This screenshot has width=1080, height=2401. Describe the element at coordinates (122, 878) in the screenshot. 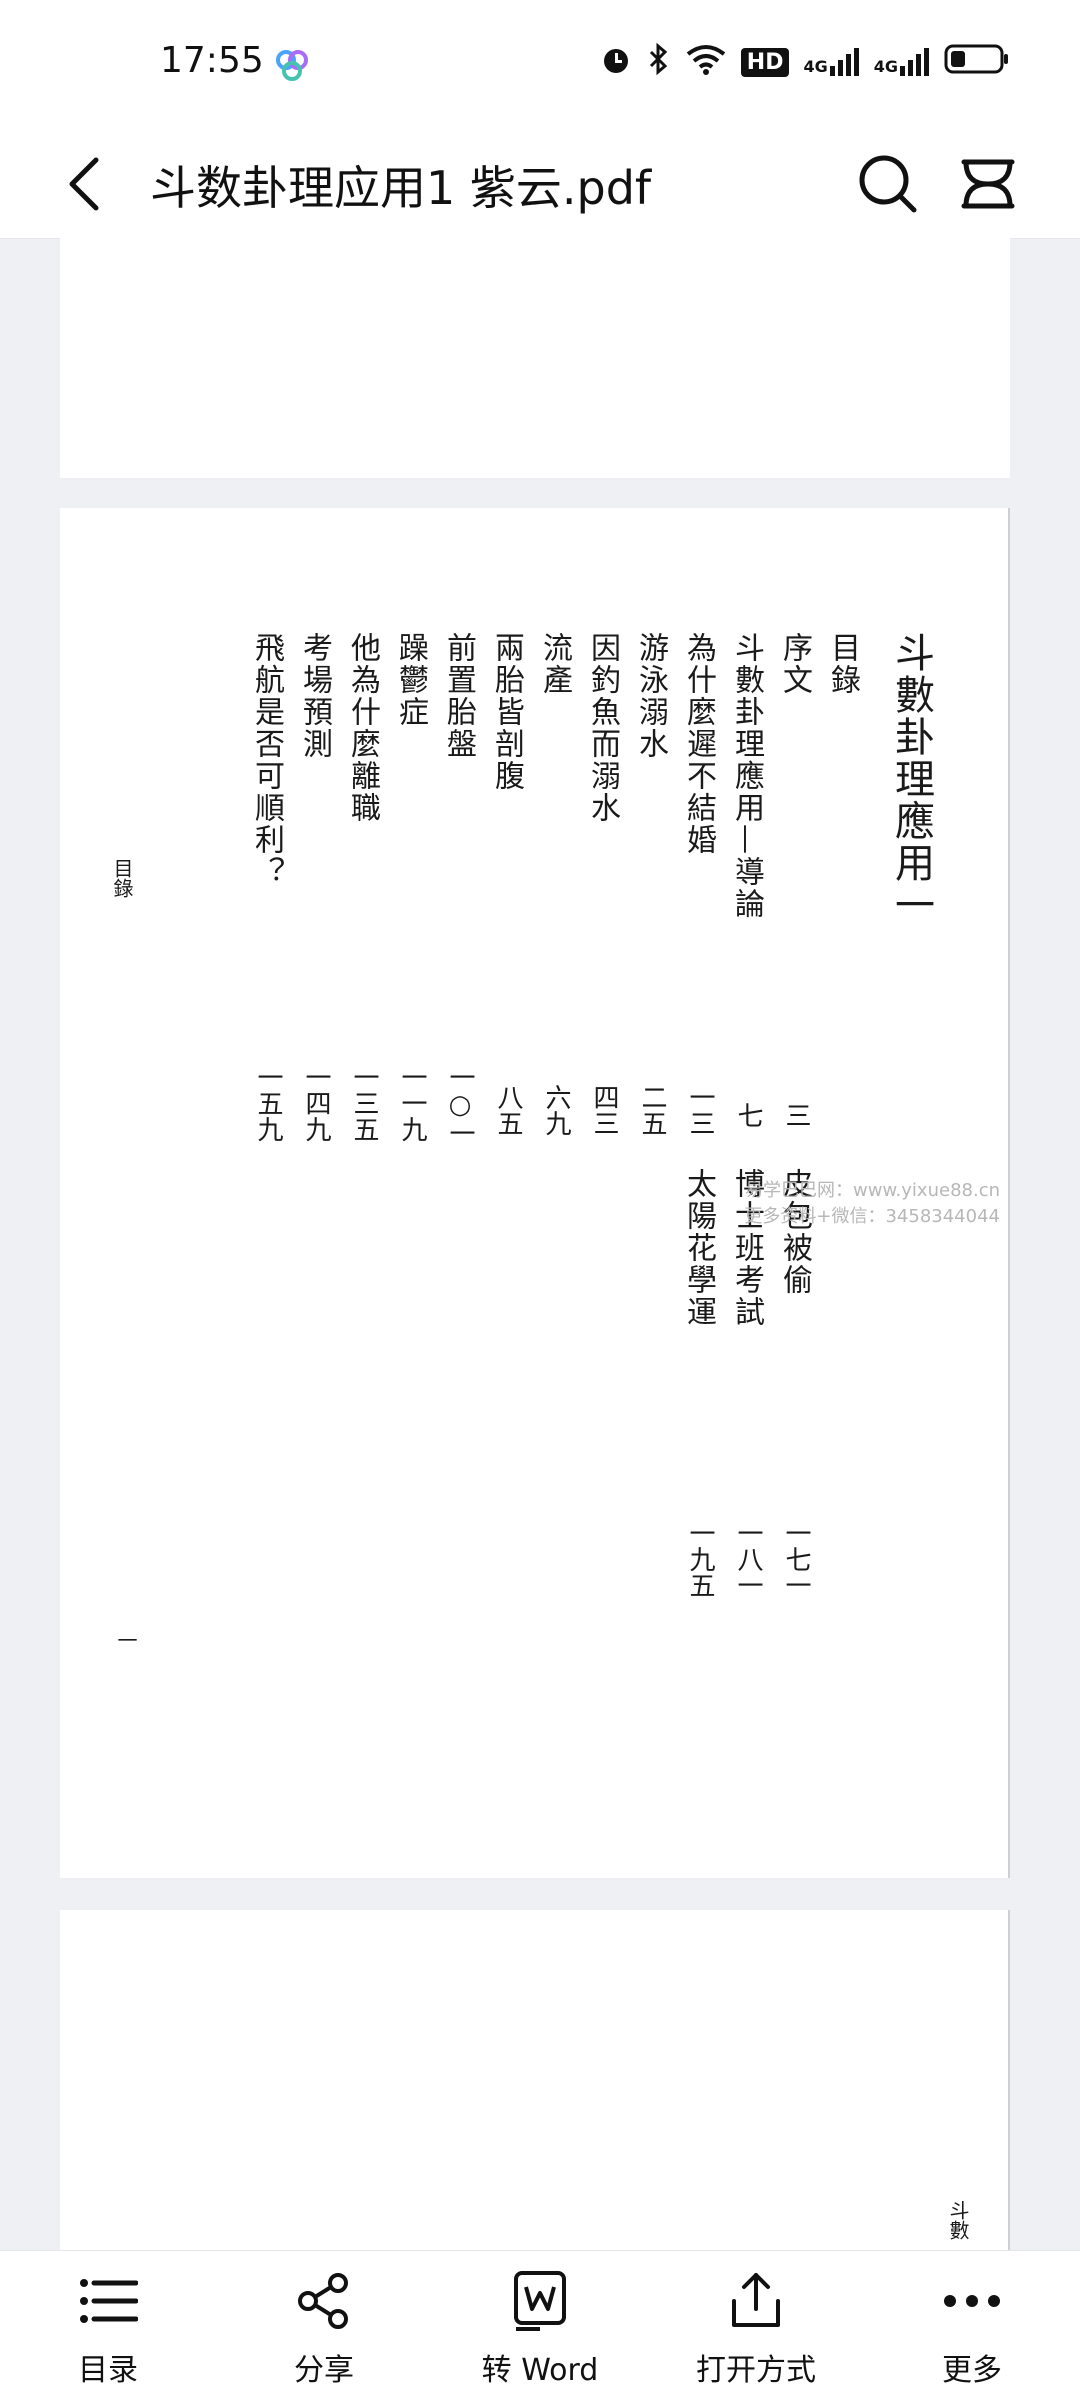

I see `page-side-label: 目錄` at that location.